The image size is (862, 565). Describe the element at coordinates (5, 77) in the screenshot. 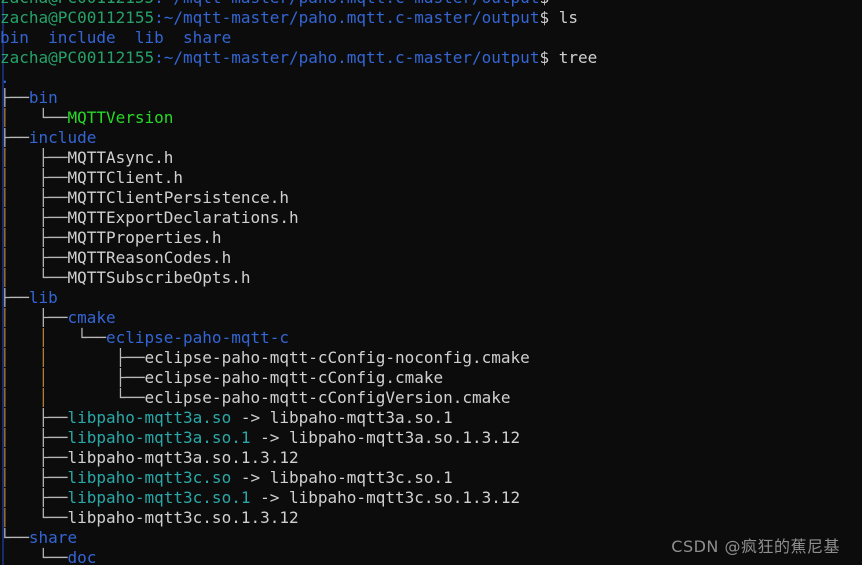

I see `tree-entry-name: .` at that location.